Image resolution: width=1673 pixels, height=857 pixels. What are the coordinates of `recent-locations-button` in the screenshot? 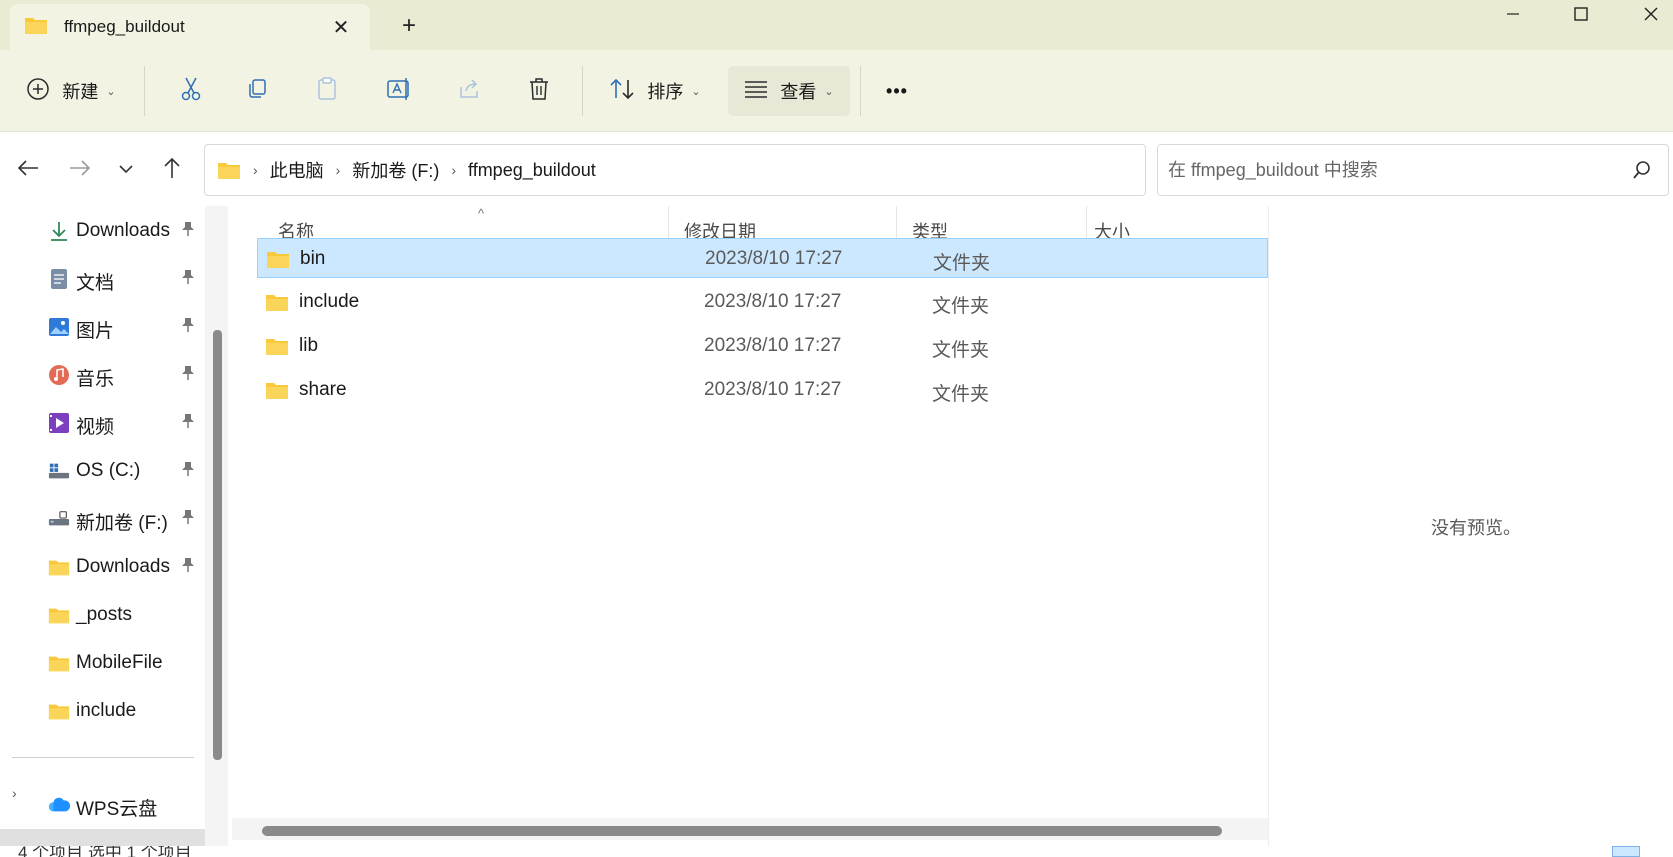 It's located at (126, 170).